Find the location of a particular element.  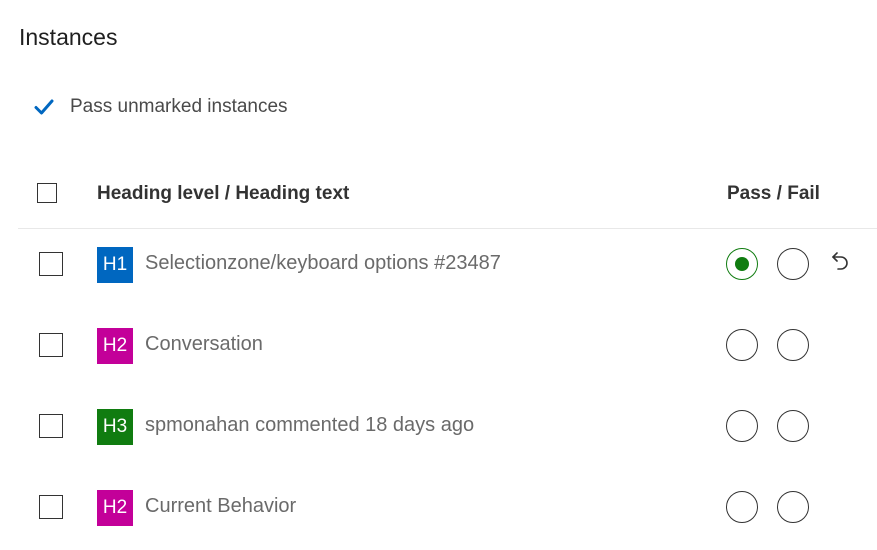

table-row: H2 Current Behavior is located at coordinates (447, 513).